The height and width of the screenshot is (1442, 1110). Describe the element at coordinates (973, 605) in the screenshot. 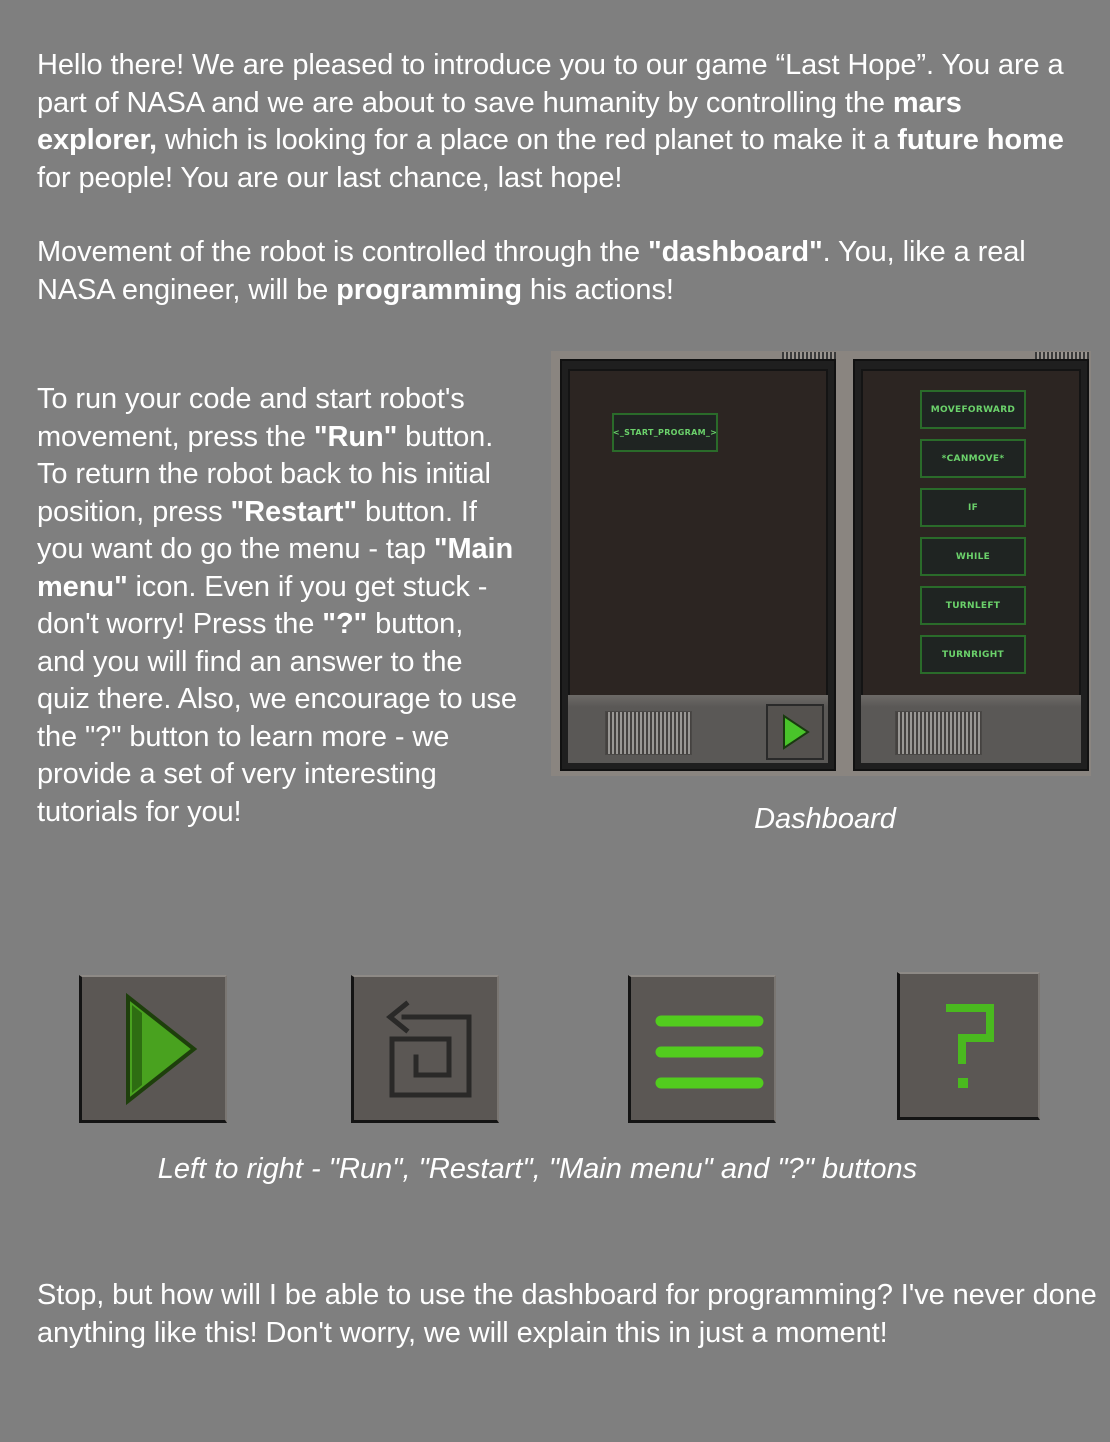

I see `turnleft-block: TURNLEFT` at that location.